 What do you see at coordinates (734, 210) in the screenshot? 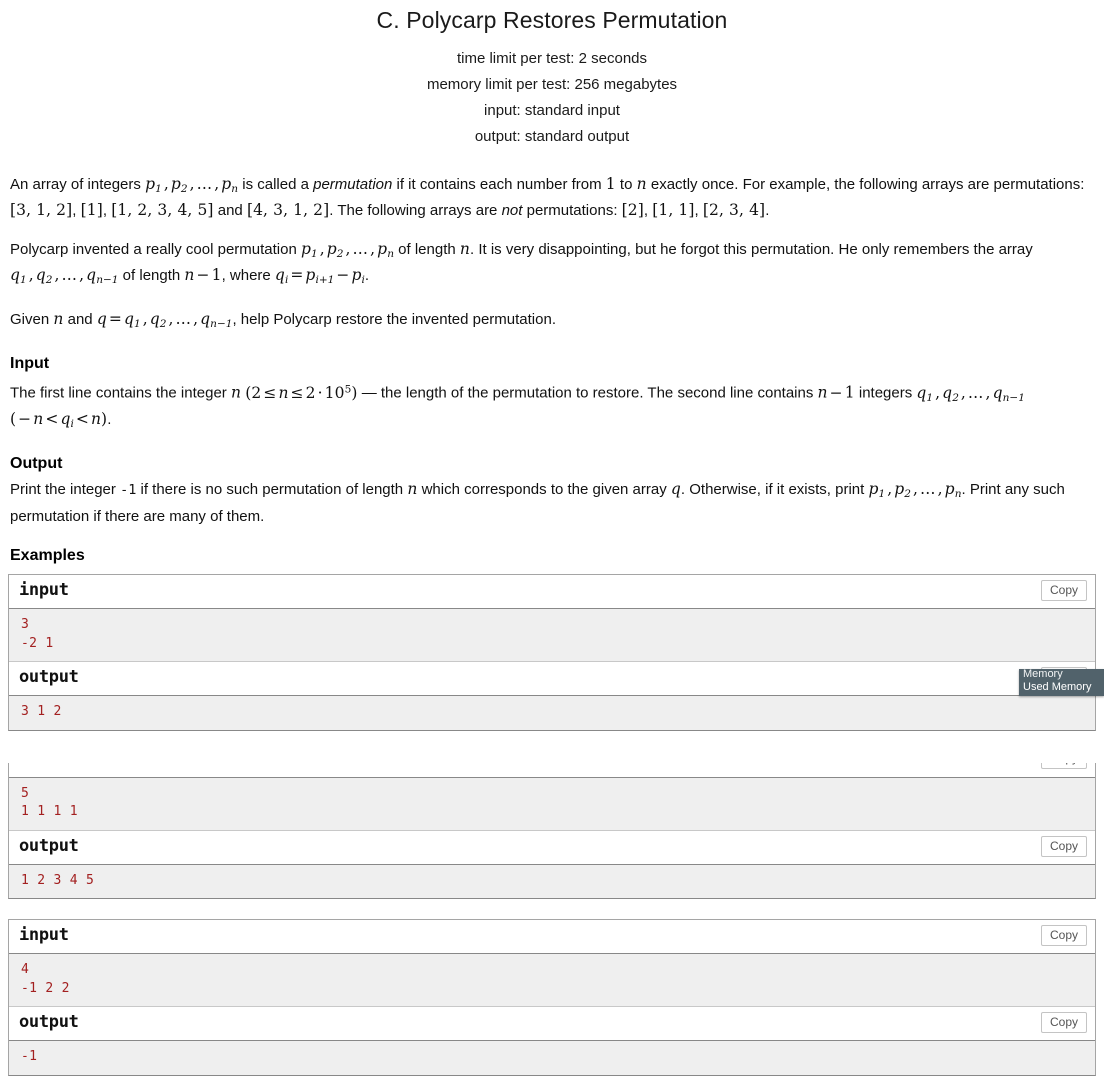
I see `math-array-234: [2, 3, 4]` at bounding box center [734, 210].